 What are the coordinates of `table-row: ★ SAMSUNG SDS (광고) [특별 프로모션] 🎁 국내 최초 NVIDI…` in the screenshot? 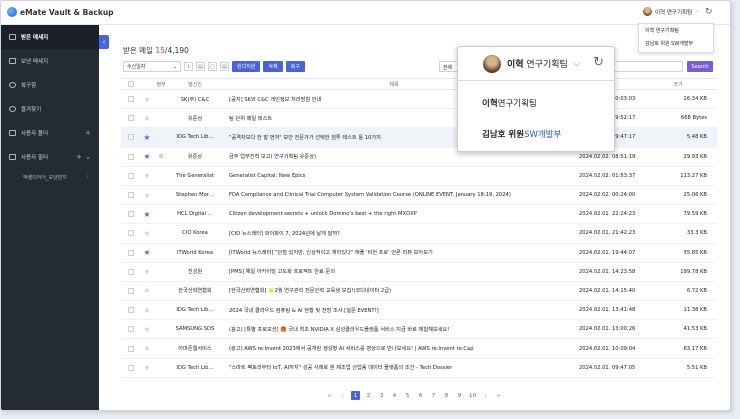 It's located at (419, 330).